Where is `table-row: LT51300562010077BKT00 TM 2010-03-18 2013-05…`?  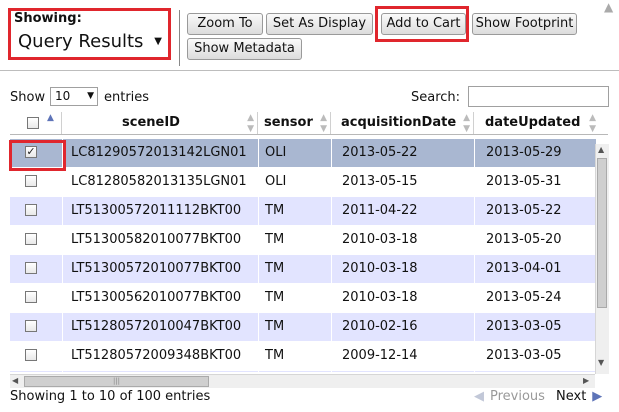 table-row: LT51300562010077BKT00 TM 2010-03-18 2013-05… is located at coordinates (303, 298).